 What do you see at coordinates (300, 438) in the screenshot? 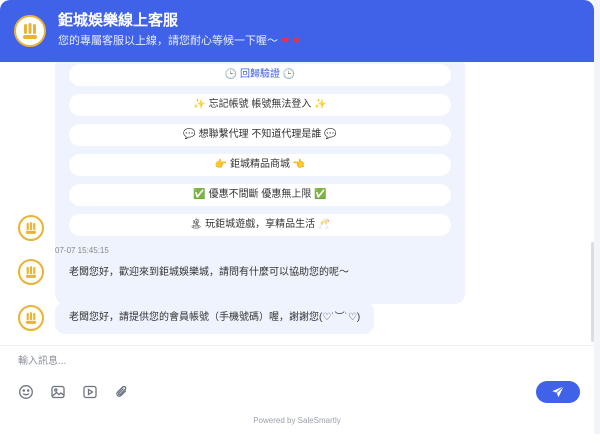
I see `bottom-strip` at bounding box center [300, 438].